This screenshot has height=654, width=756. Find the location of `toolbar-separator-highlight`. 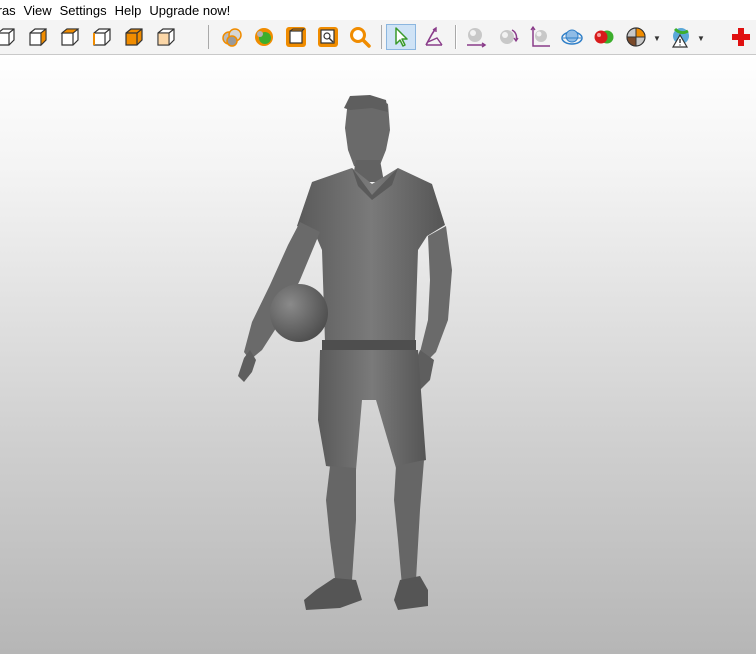

toolbar-separator-highlight is located at coordinates (456, 37).